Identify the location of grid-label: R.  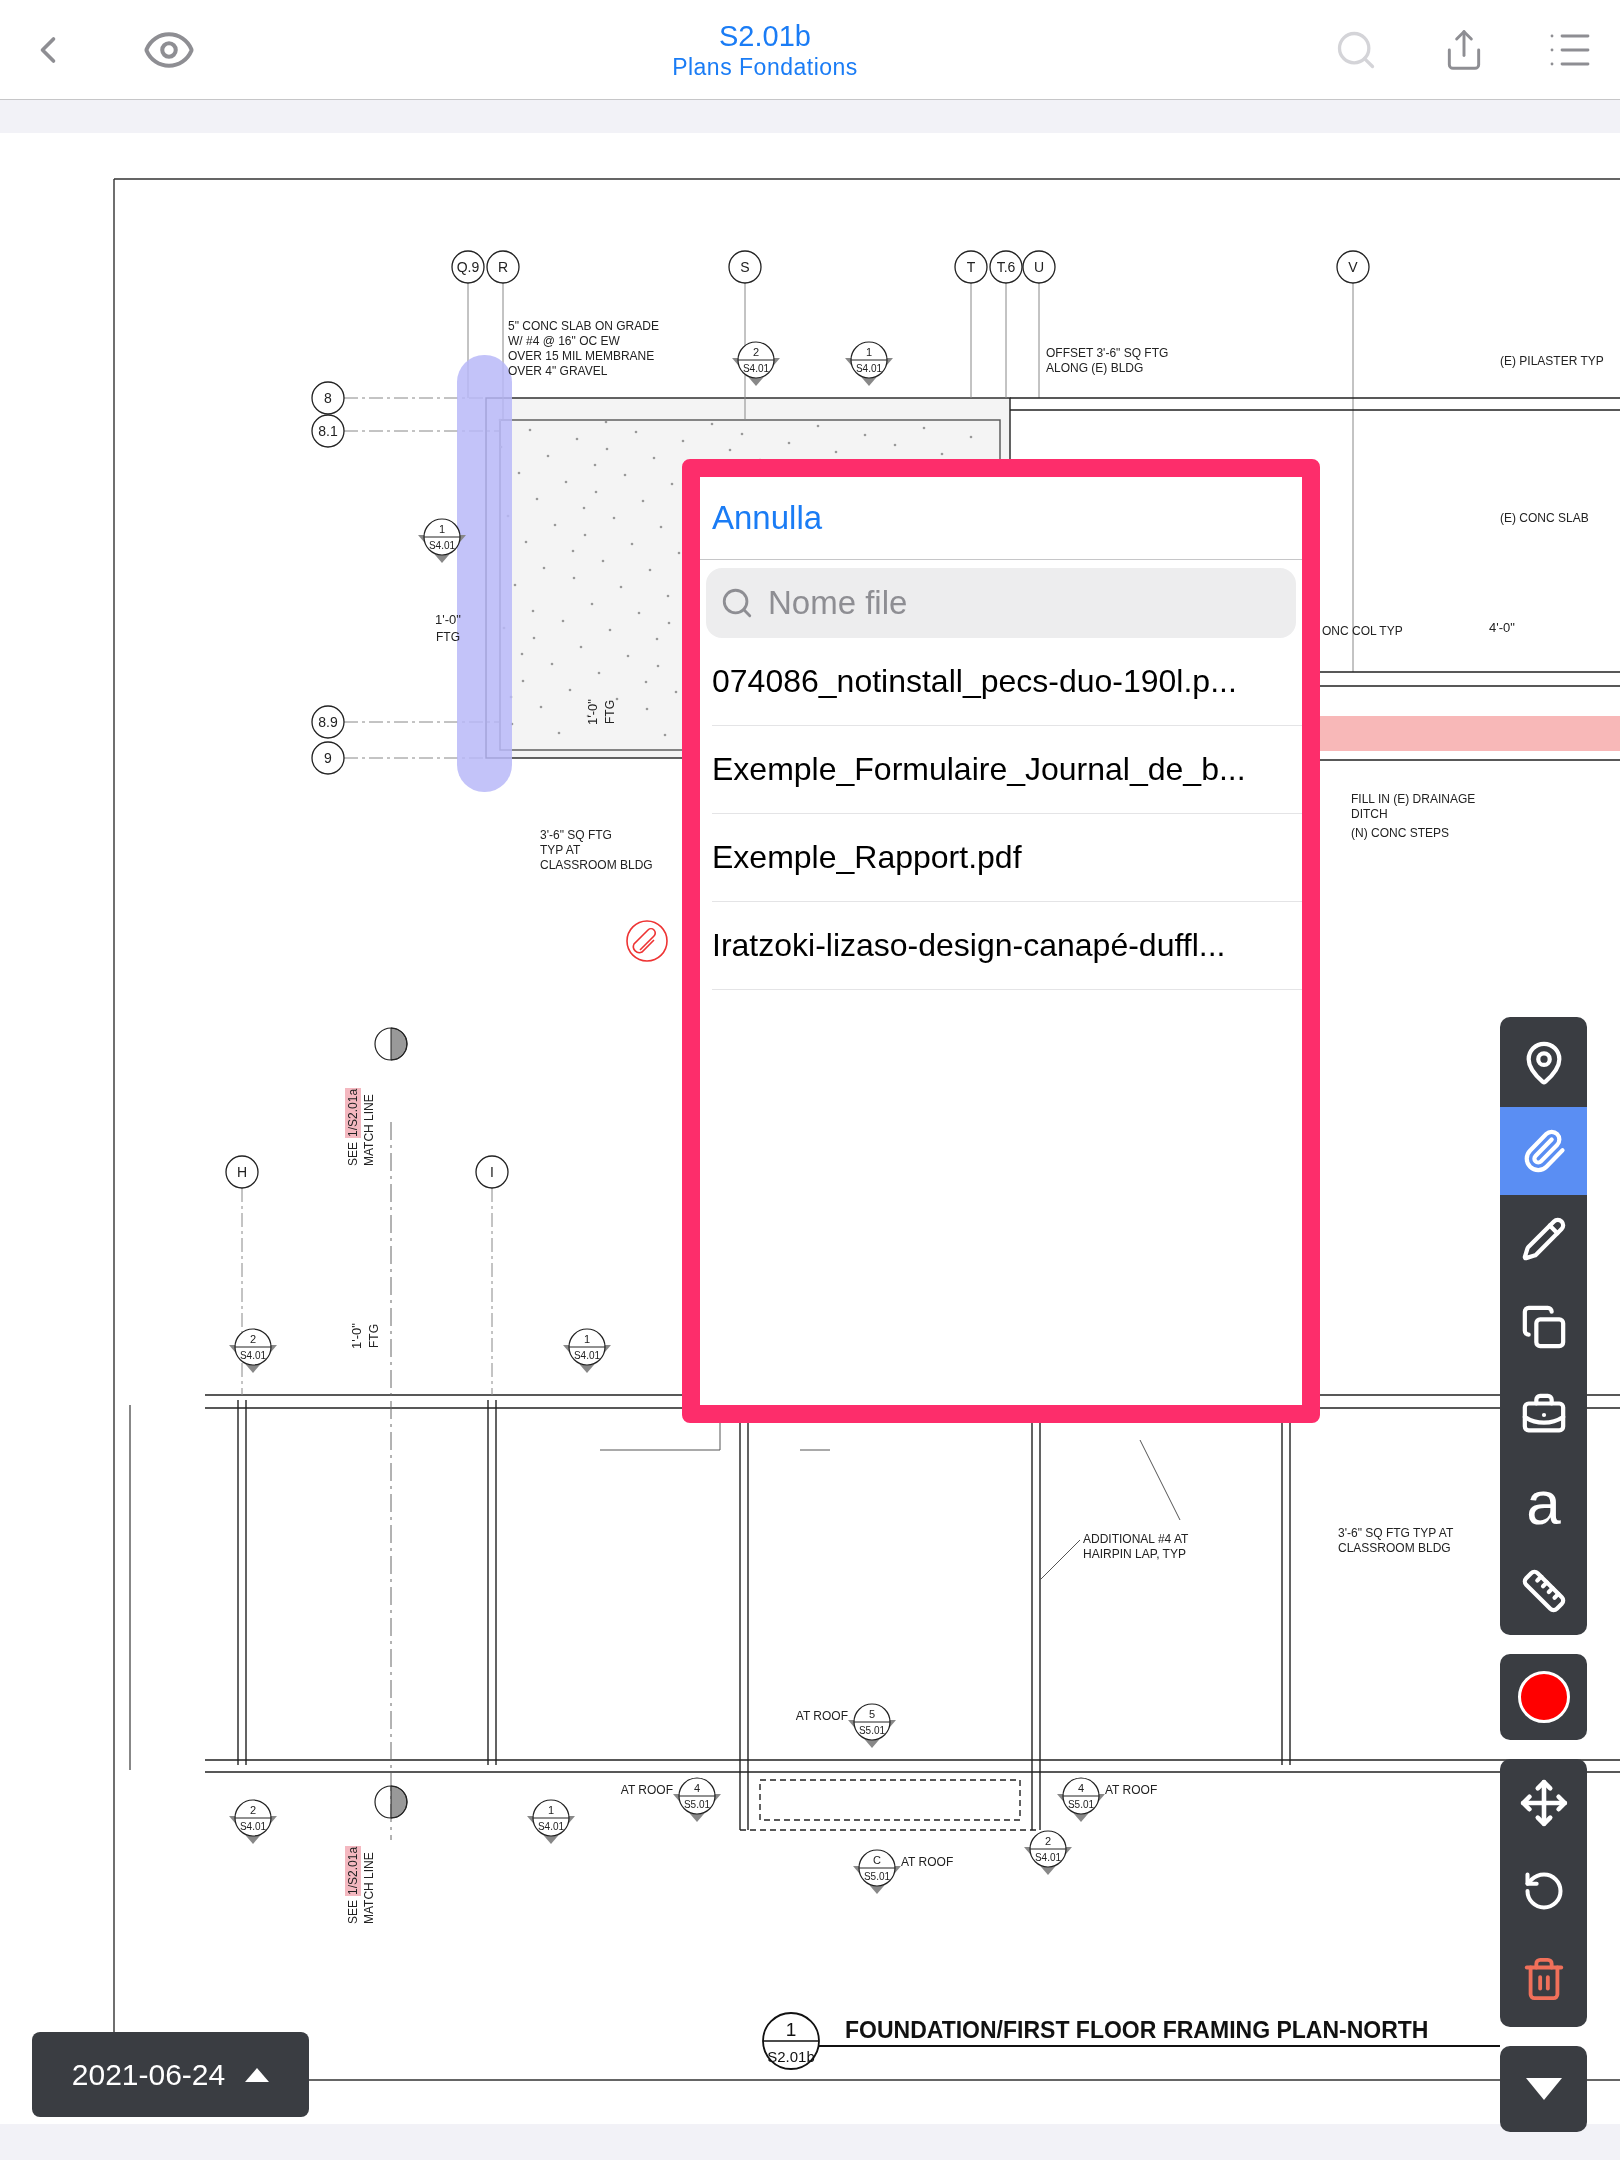
(503, 267).